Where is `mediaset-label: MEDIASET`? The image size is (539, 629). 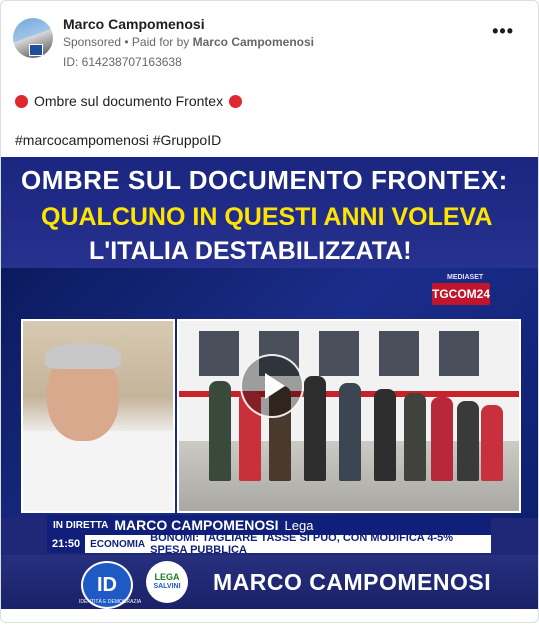
mediaset-label: MEDIASET is located at coordinates (465, 277).